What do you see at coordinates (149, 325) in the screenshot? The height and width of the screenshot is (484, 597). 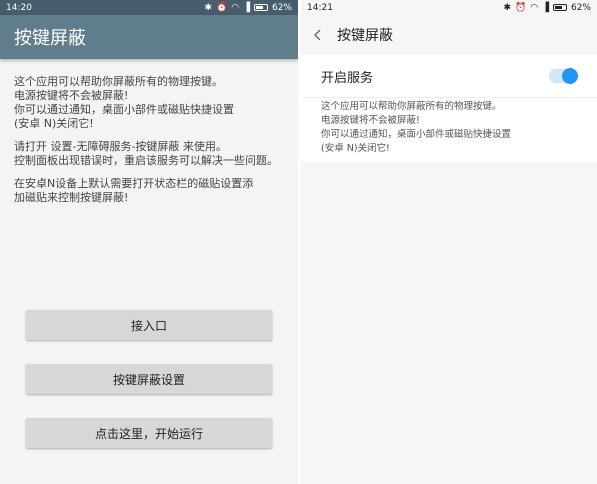 I see `entry-button: 接入口` at bounding box center [149, 325].